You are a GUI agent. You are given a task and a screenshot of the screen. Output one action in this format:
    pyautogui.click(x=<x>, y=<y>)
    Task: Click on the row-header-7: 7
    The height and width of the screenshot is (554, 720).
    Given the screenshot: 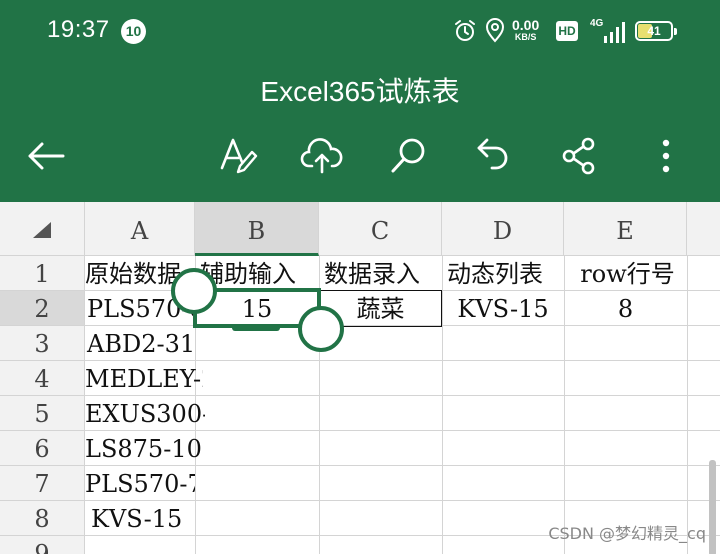 What is the action you would take?
    pyautogui.click(x=42, y=483)
    